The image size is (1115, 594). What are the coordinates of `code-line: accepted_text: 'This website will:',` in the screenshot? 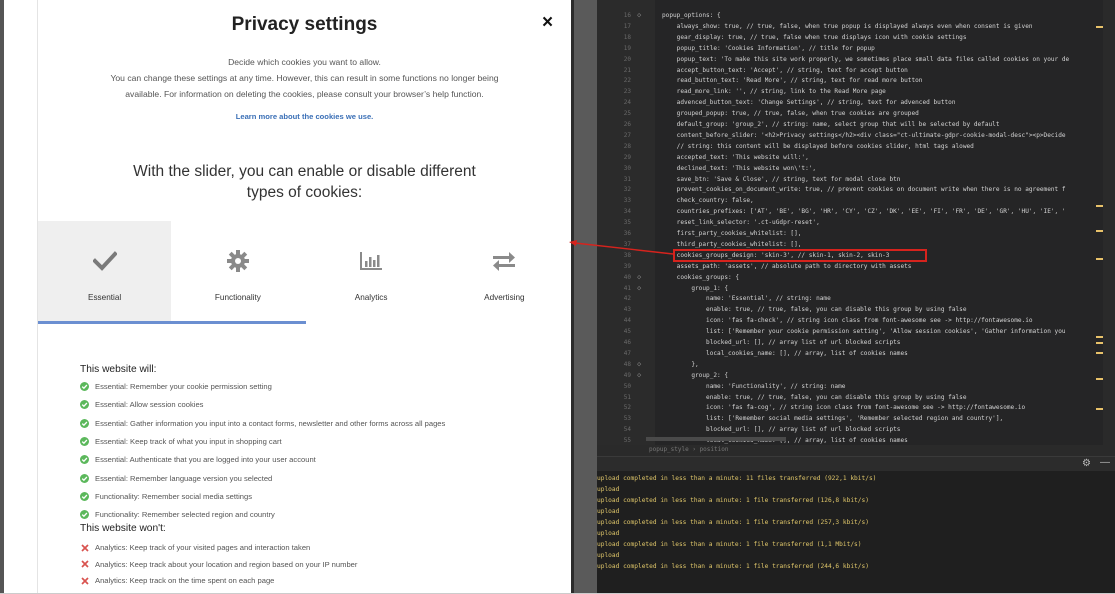 It's located at (735, 157).